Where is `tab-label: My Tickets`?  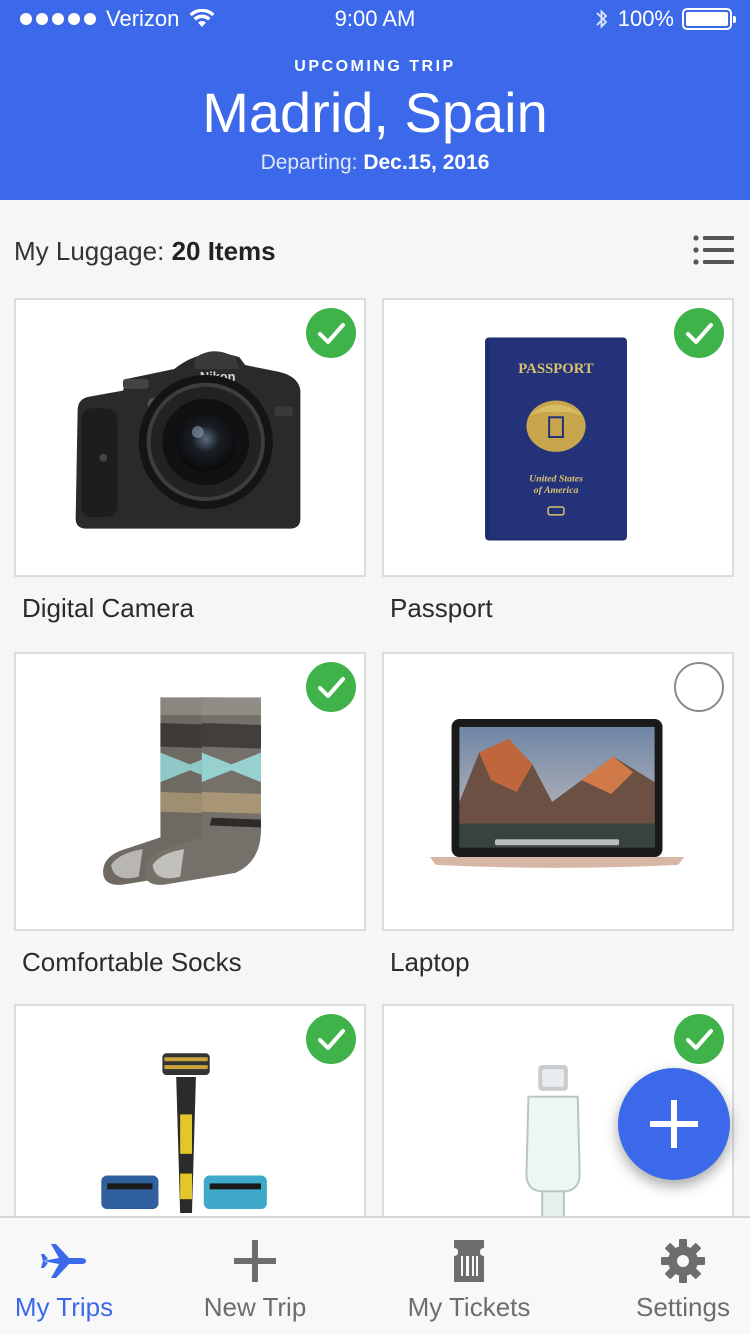
tab-label: My Tickets is located at coordinates (469, 1307).